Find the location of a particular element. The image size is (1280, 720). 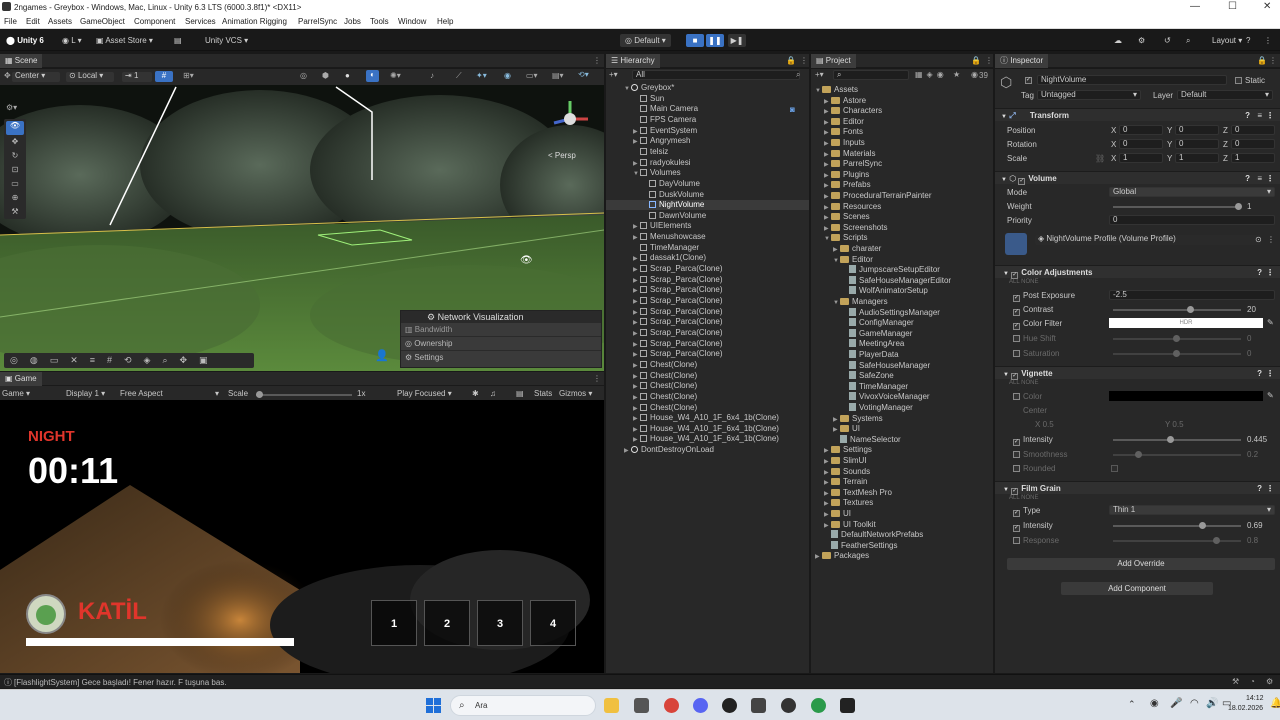

project-item: NameSelector is located at coordinates (902, 439).